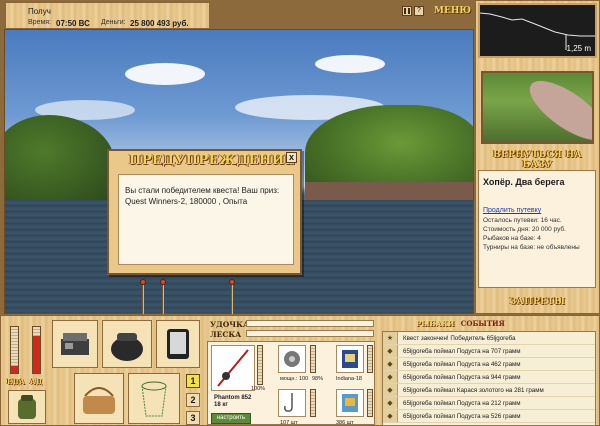  Describe the element at coordinates (60, 160) in the screenshot. I see `left-forest` at that location.